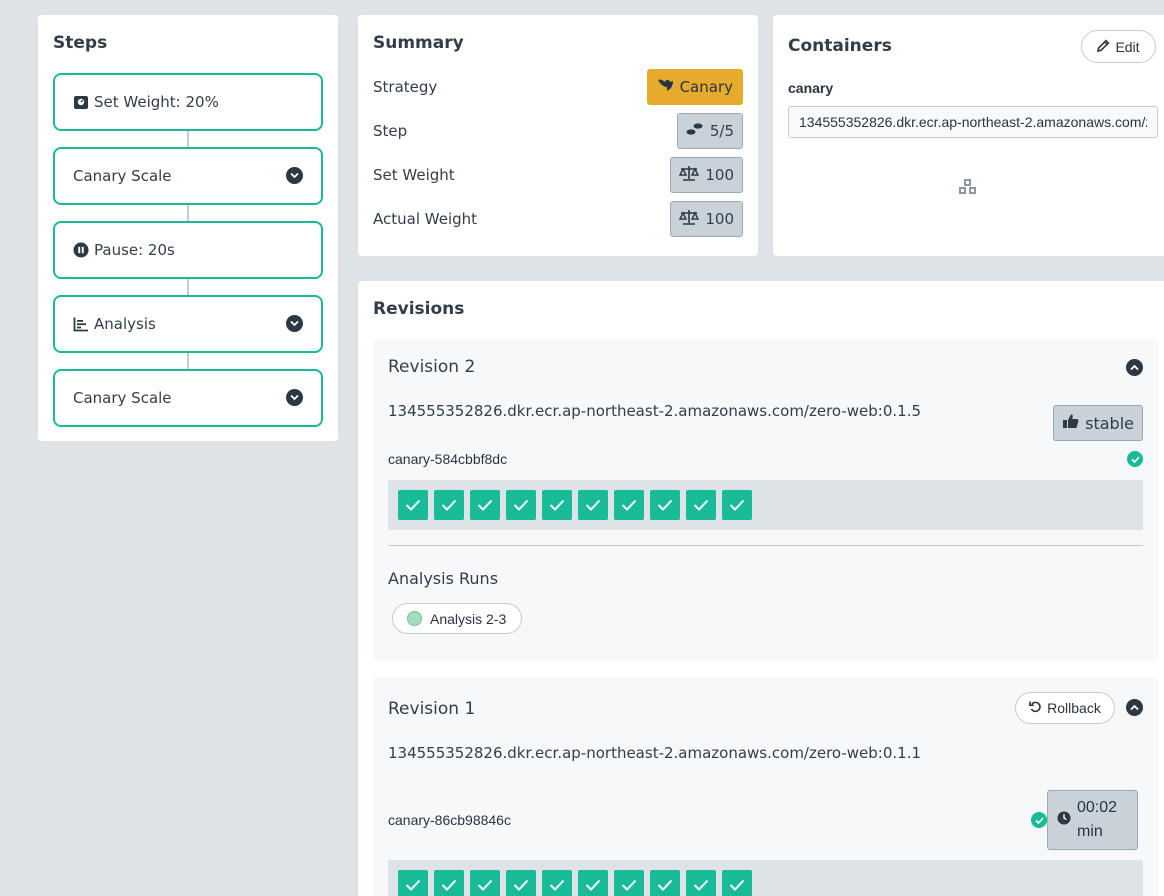  I want to click on timer-text: 00:02 min, so click(1097, 820).